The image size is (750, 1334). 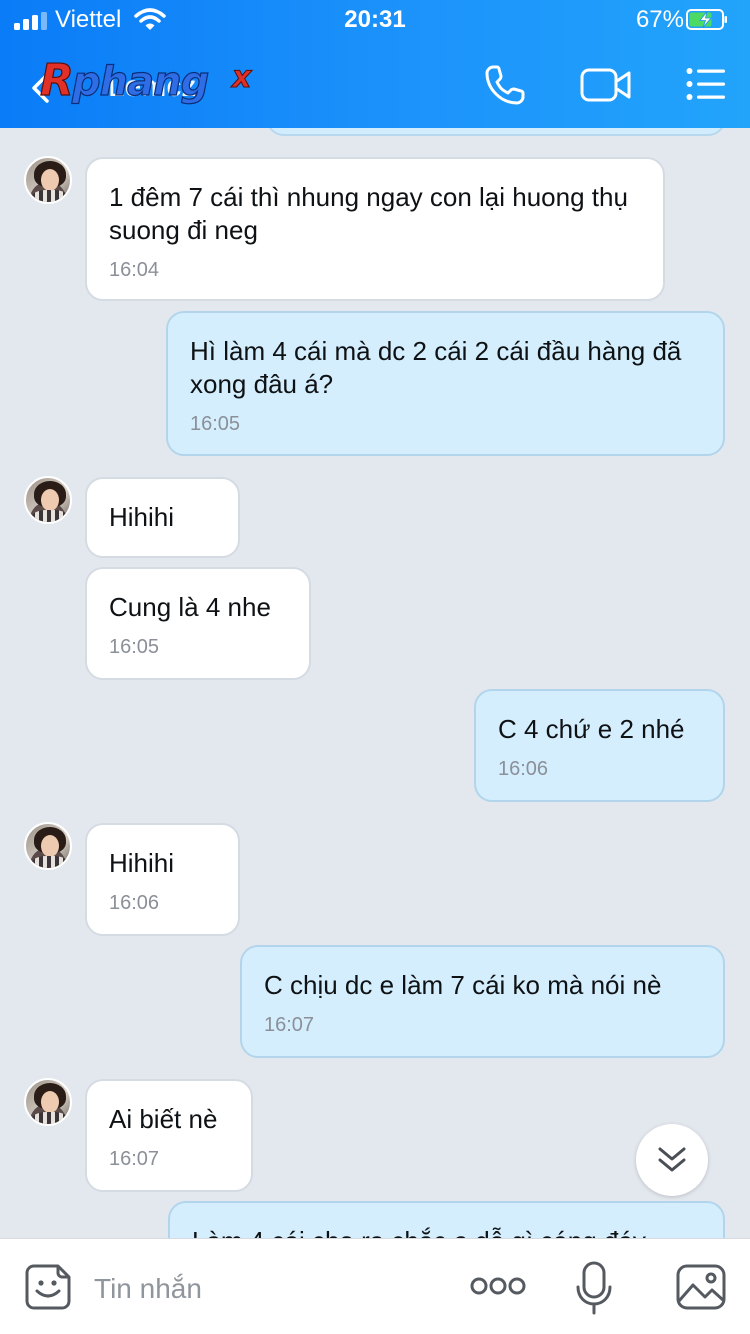 I want to click on battery-charging-icon, so click(x=706, y=19).